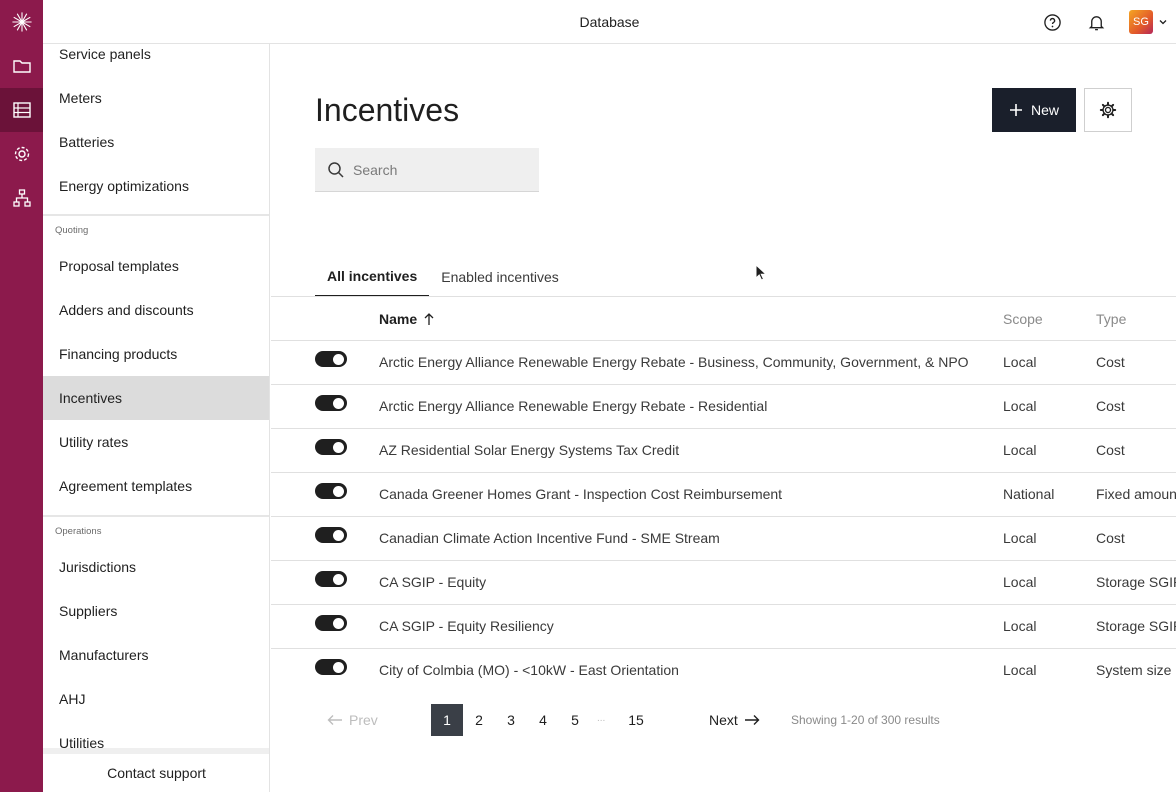  What do you see at coordinates (78, 531) in the screenshot?
I see `sidebar-section-operations: Operations` at bounding box center [78, 531].